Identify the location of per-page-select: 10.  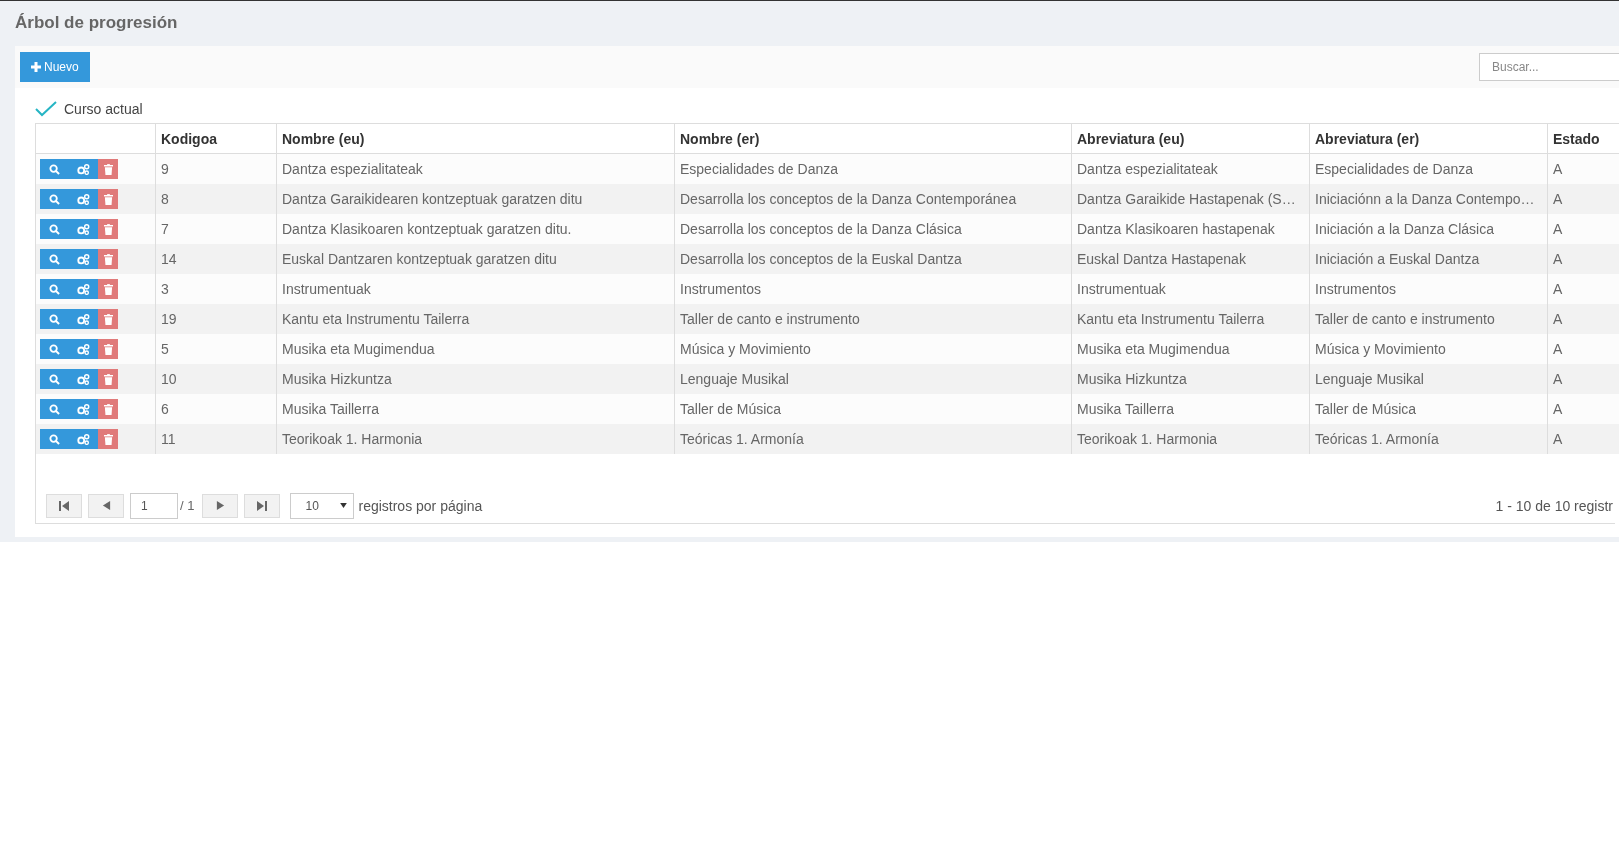
(322, 505).